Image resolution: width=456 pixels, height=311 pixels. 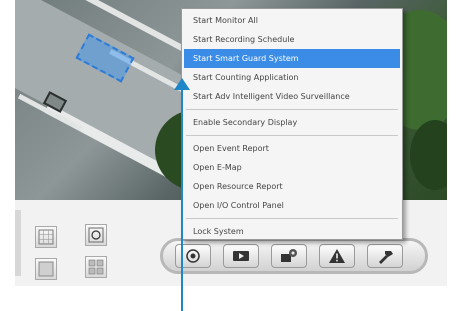 I want to click on annotation-arrow-shaft, so click(x=182, y=198).